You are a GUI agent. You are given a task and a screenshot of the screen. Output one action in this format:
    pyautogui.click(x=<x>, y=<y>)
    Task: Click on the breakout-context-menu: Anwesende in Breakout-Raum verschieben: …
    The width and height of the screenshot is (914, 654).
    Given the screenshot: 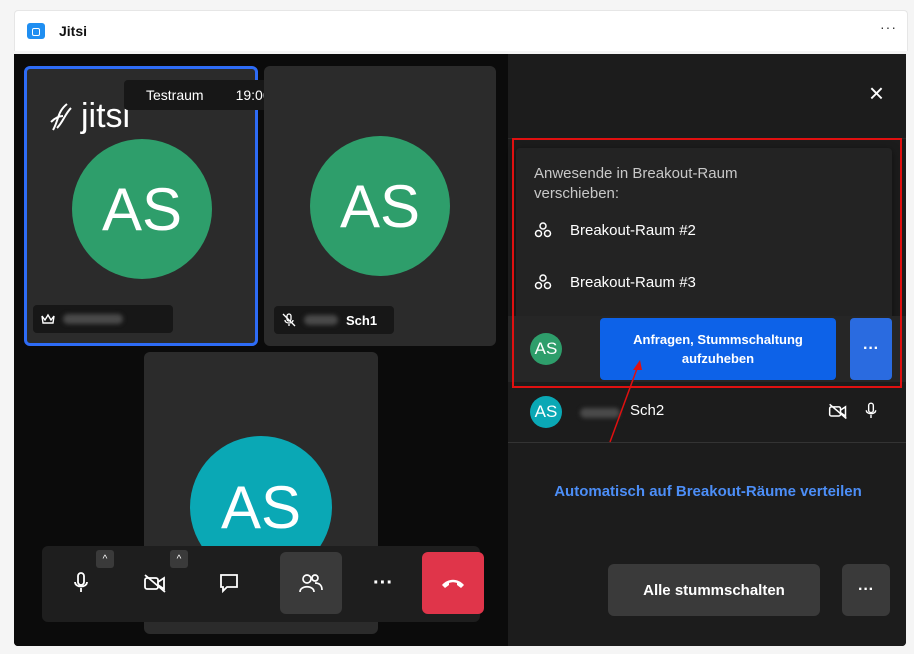 What is the action you would take?
    pyautogui.click(x=704, y=234)
    